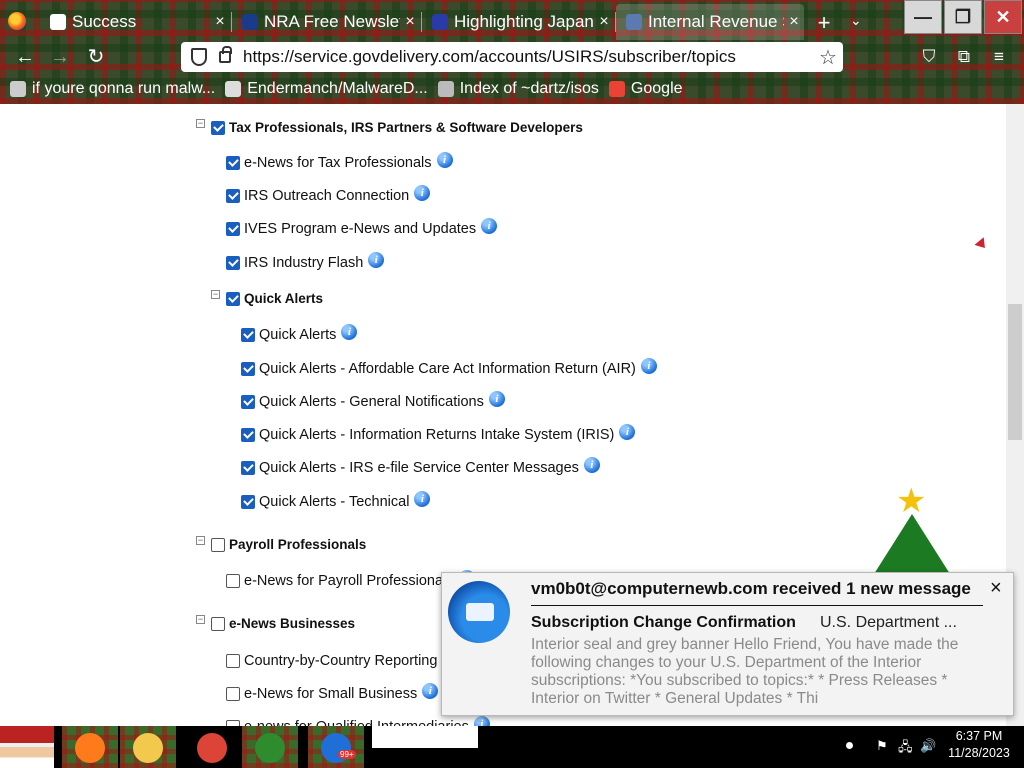  I want to click on taskbar-blank-item, so click(425, 737).